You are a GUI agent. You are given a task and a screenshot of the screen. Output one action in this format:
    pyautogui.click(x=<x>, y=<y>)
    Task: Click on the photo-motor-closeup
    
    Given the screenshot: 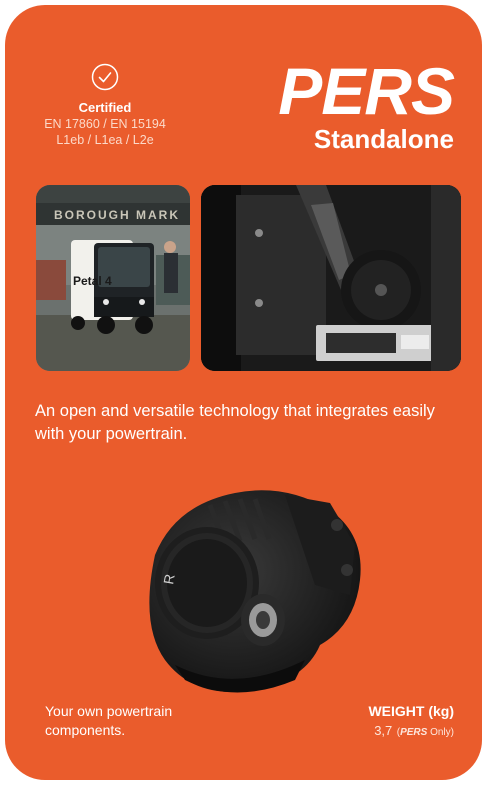 What is the action you would take?
    pyautogui.click(x=331, y=278)
    